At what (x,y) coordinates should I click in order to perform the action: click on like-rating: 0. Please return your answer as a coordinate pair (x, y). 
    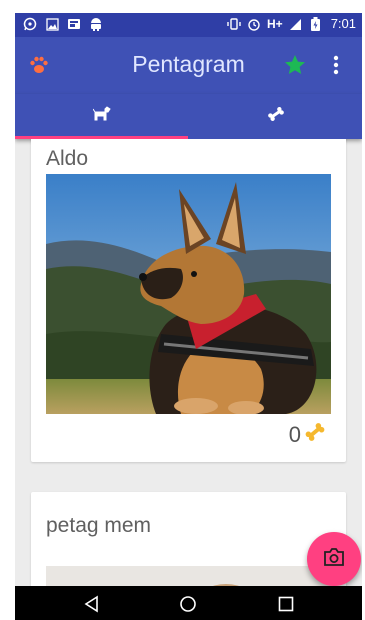
    Looking at the image, I should click on (307, 434).